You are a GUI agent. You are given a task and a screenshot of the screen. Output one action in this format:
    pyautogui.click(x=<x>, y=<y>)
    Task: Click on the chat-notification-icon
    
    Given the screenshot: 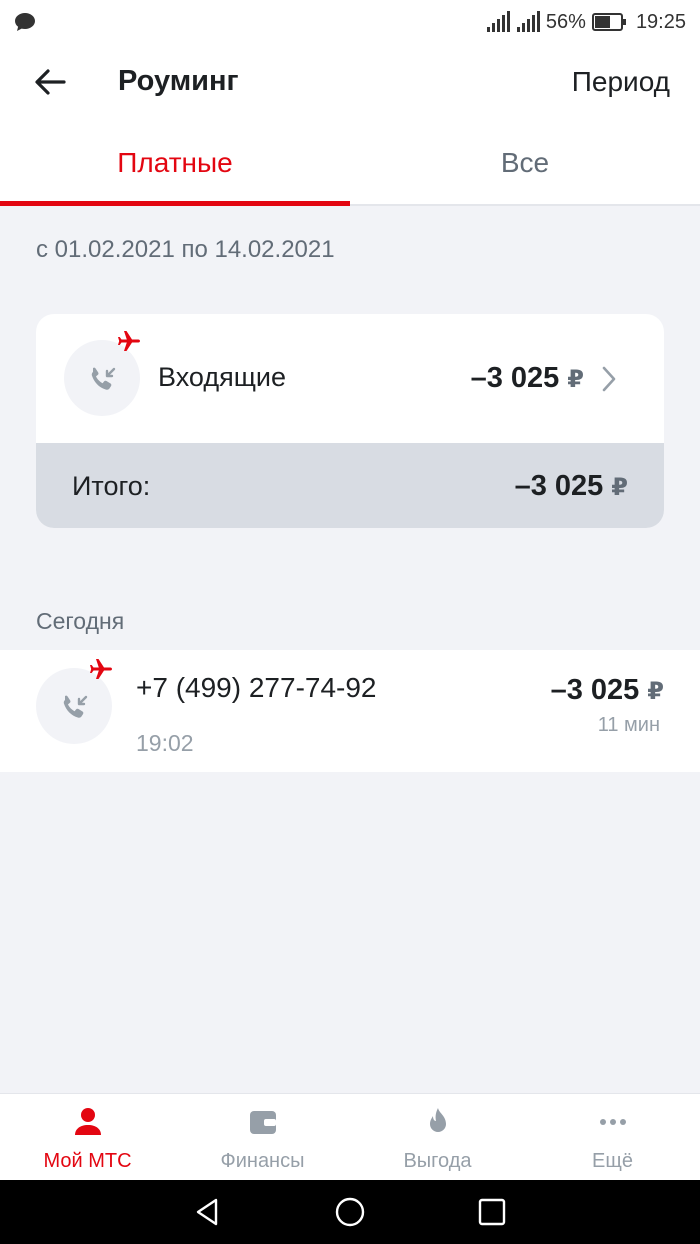 What is the action you would take?
    pyautogui.click(x=25, y=22)
    